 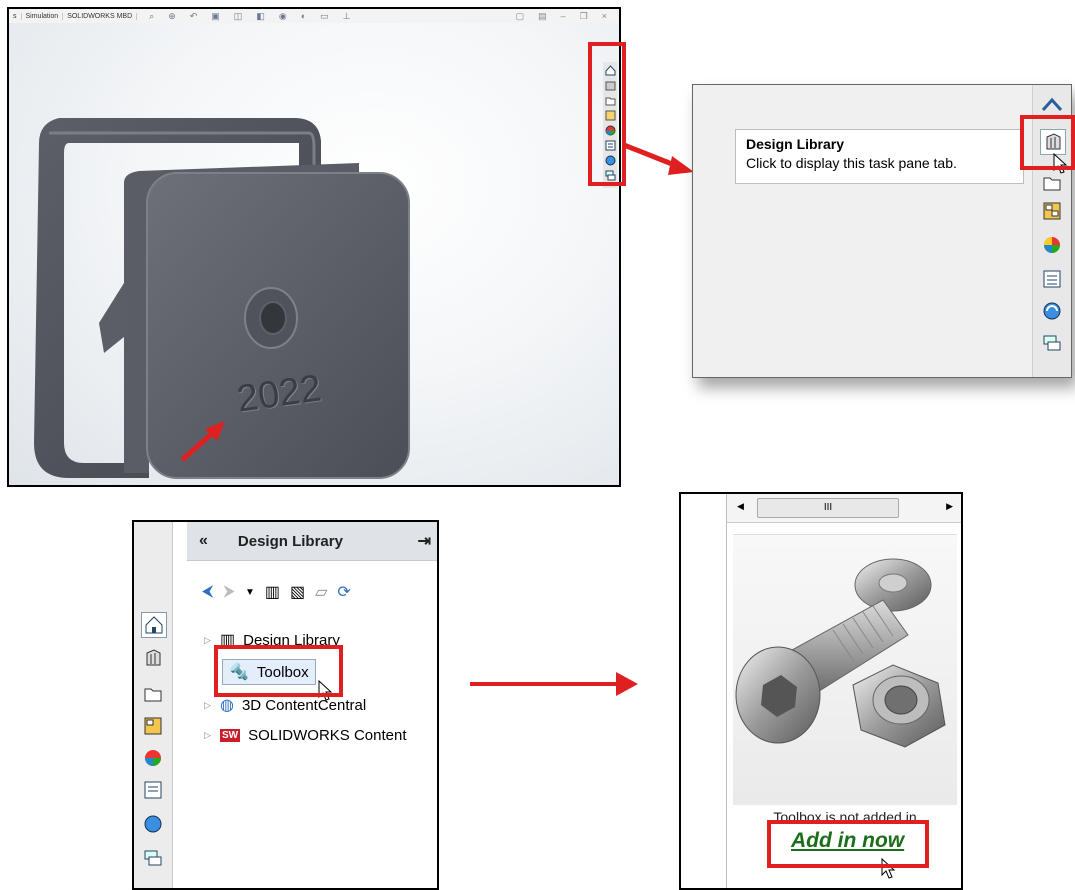 I want to click on back-icon: ⮜, so click(x=207, y=592).